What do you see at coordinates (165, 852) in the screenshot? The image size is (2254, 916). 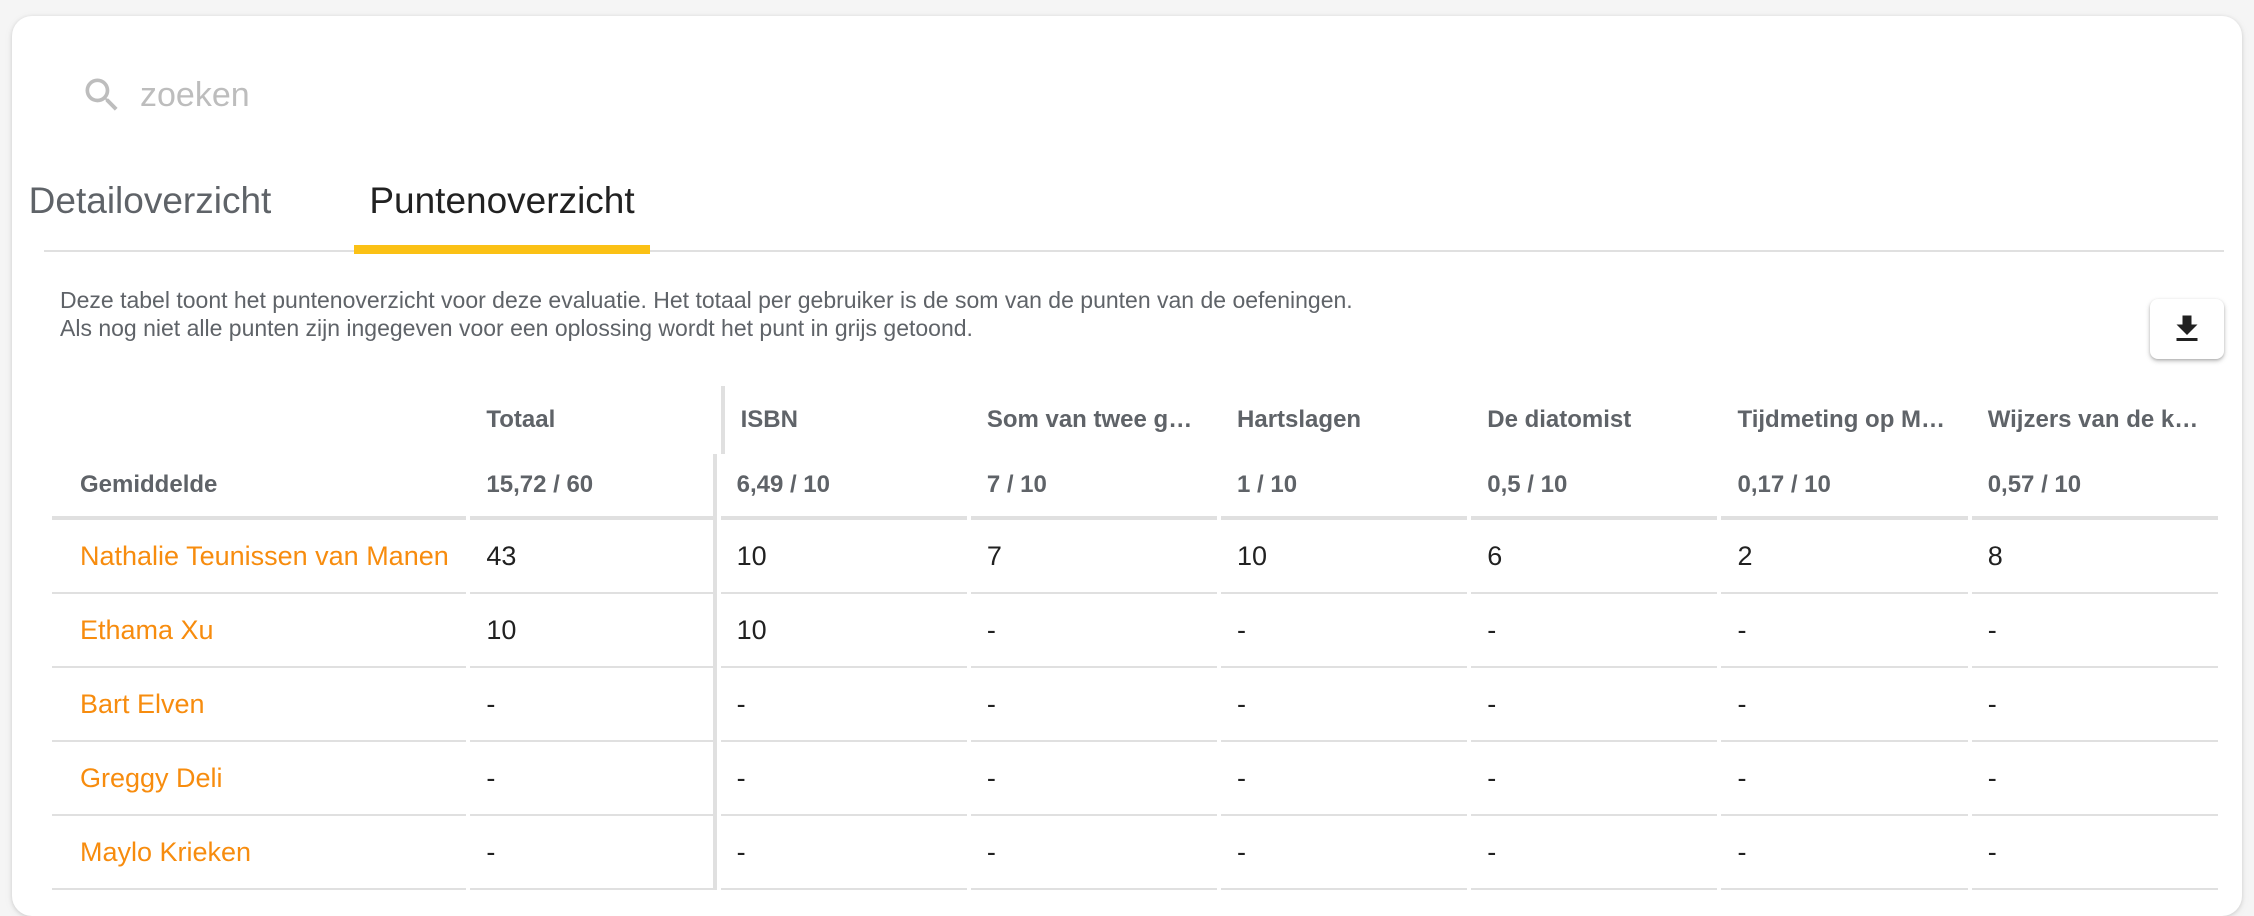 I see `user-link: Maylo Krieken` at bounding box center [165, 852].